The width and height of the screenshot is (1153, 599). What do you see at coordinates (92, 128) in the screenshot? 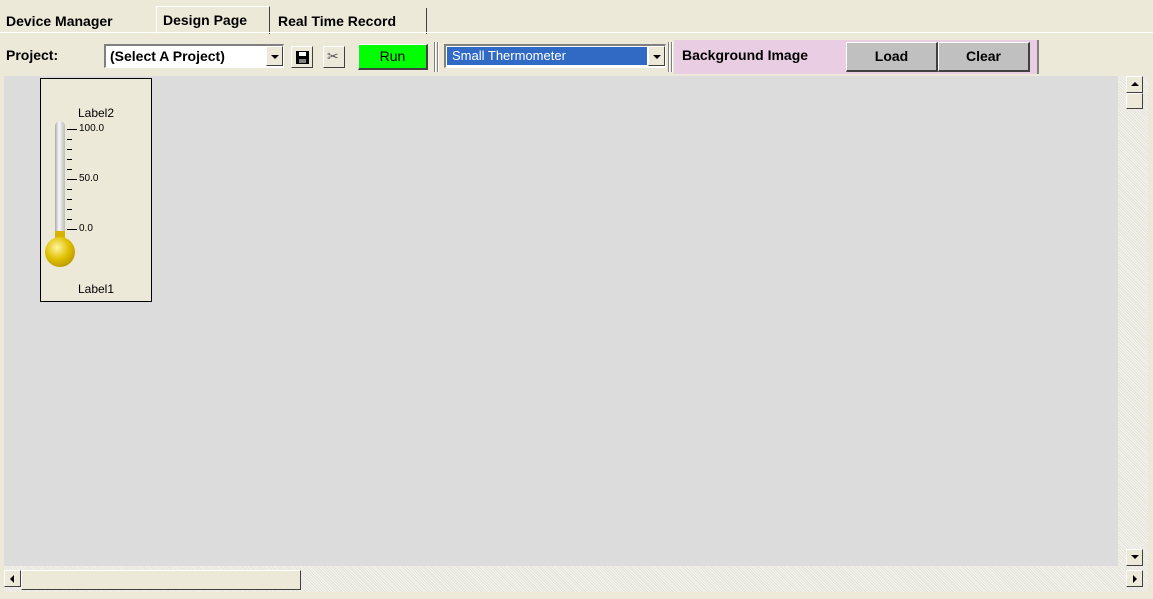
I see `scale-label-max: 100.0` at bounding box center [92, 128].